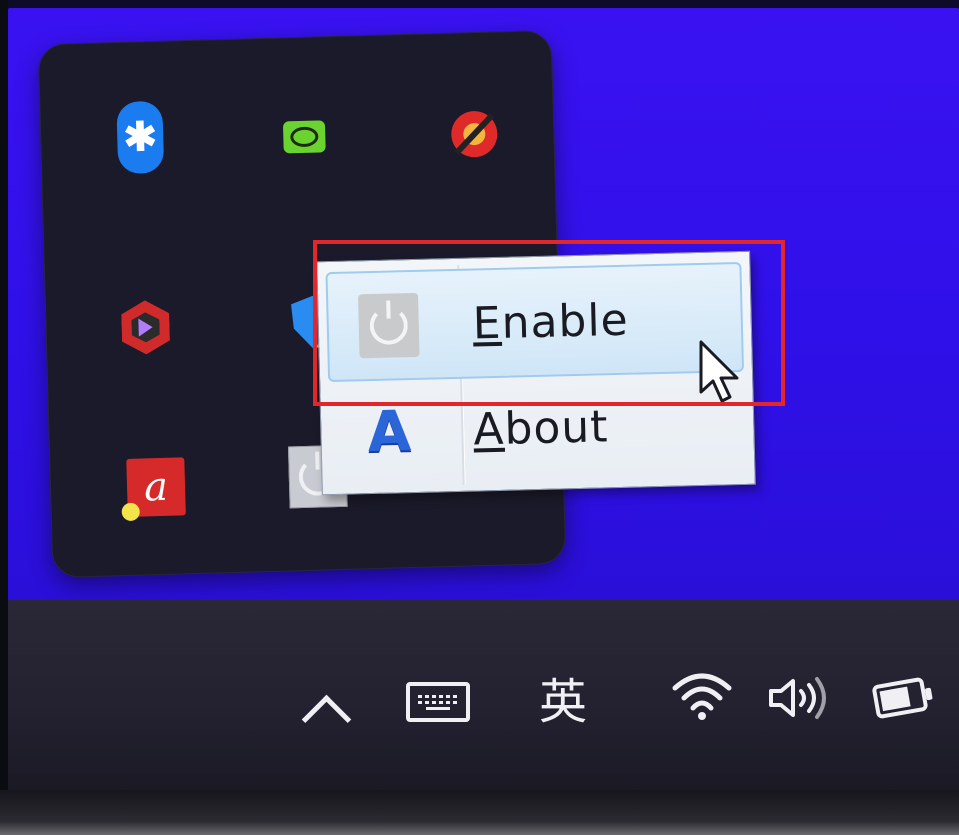 The width and height of the screenshot is (959, 835). I want to click on battery-icon, so click(900, 698).